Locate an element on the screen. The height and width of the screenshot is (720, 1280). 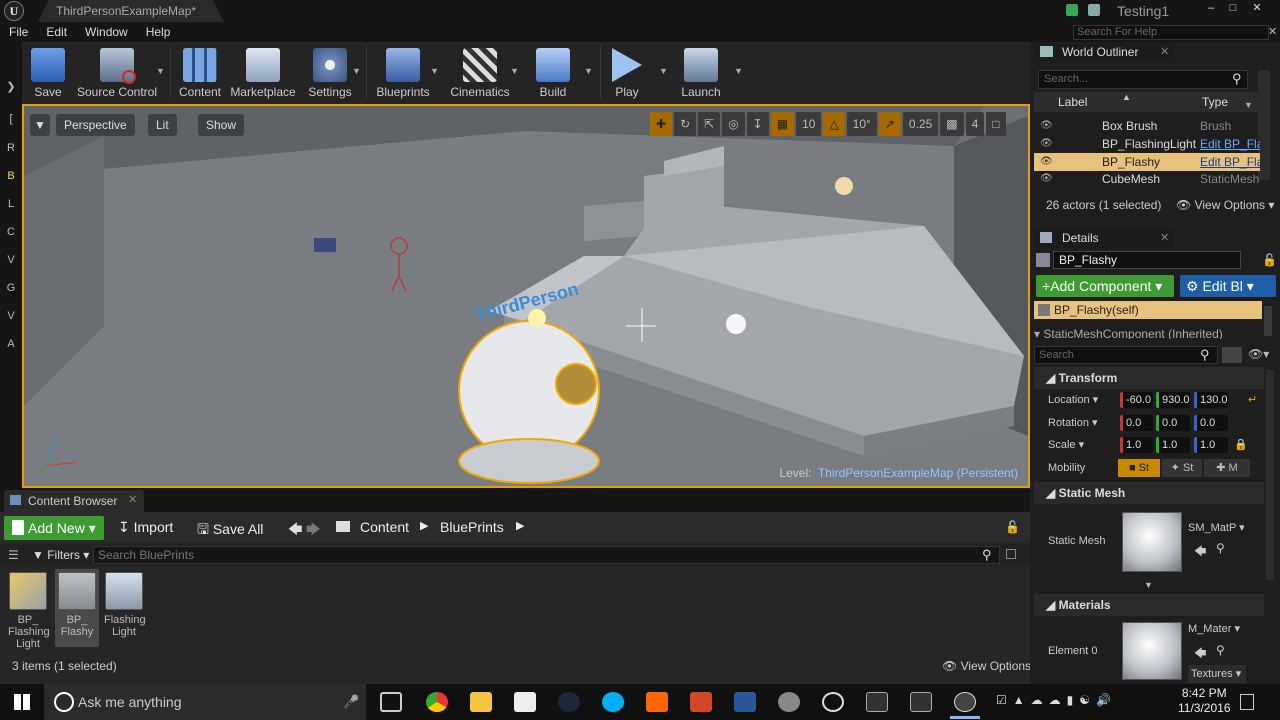
content-view-options-button: 👁 View Options ▾ is located at coordinates (991, 666).